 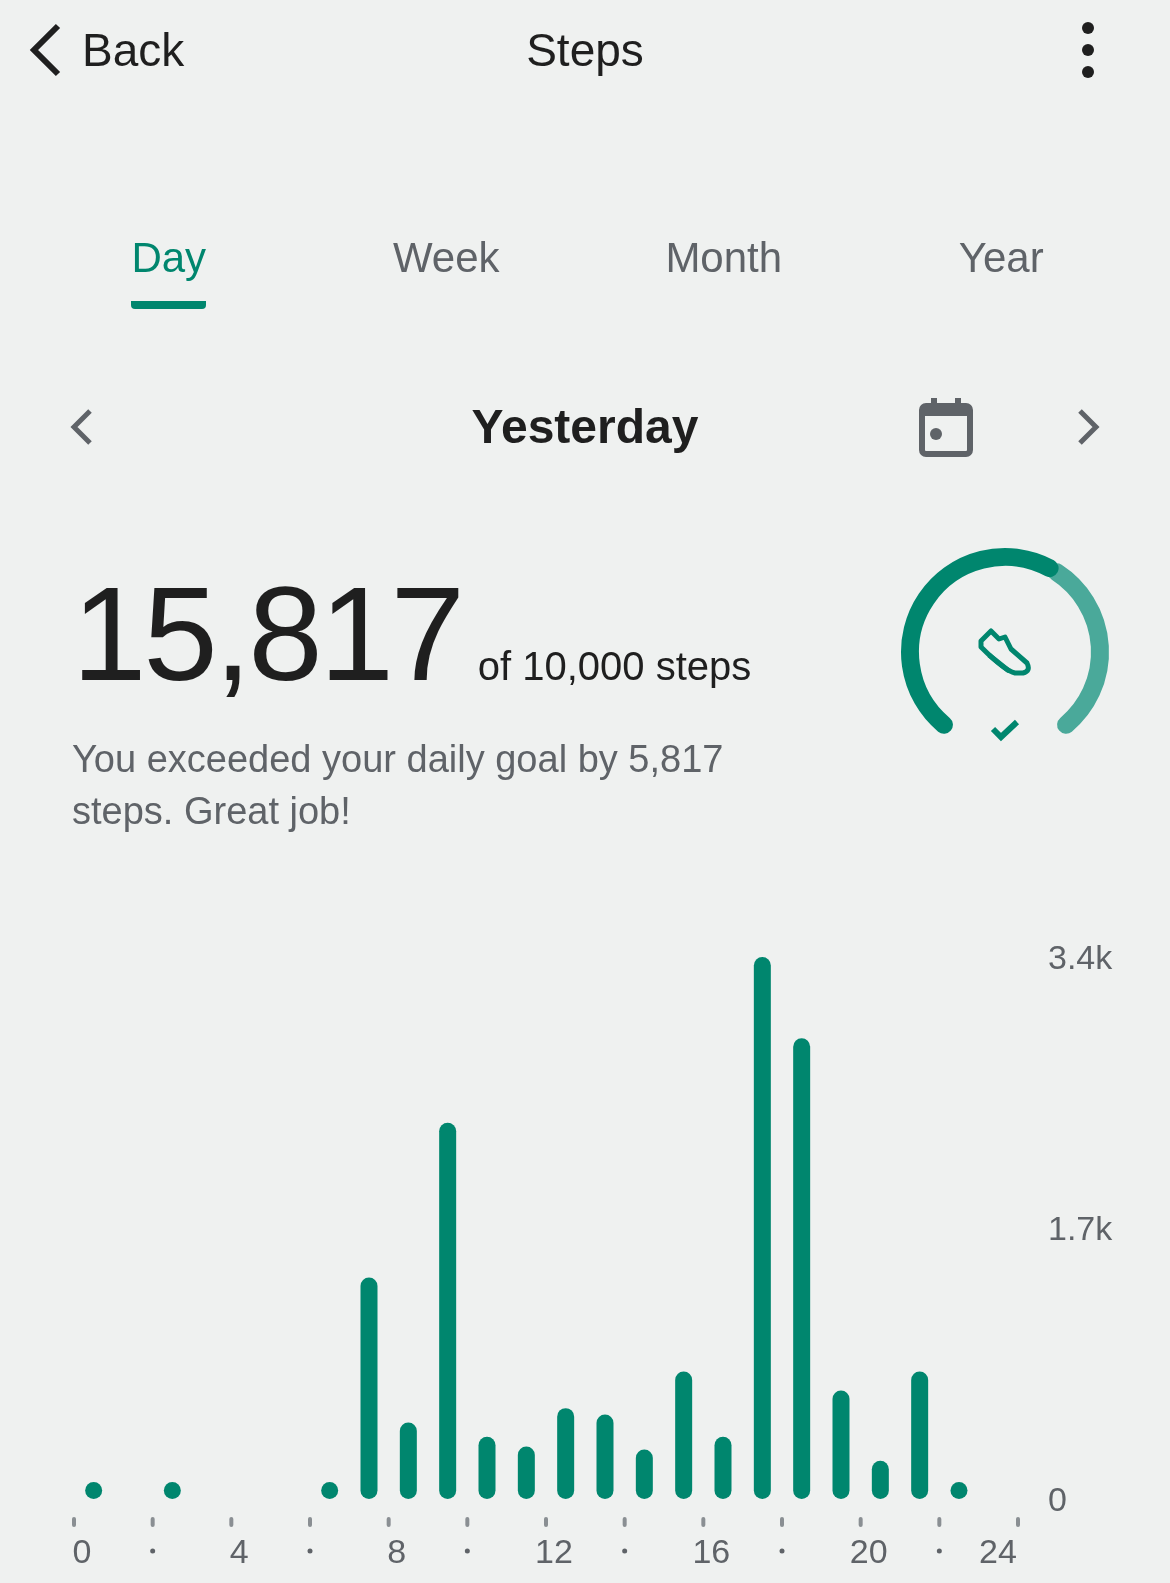 What do you see at coordinates (169, 267) in the screenshot?
I see `period-tab: Day` at bounding box center [169, 267].